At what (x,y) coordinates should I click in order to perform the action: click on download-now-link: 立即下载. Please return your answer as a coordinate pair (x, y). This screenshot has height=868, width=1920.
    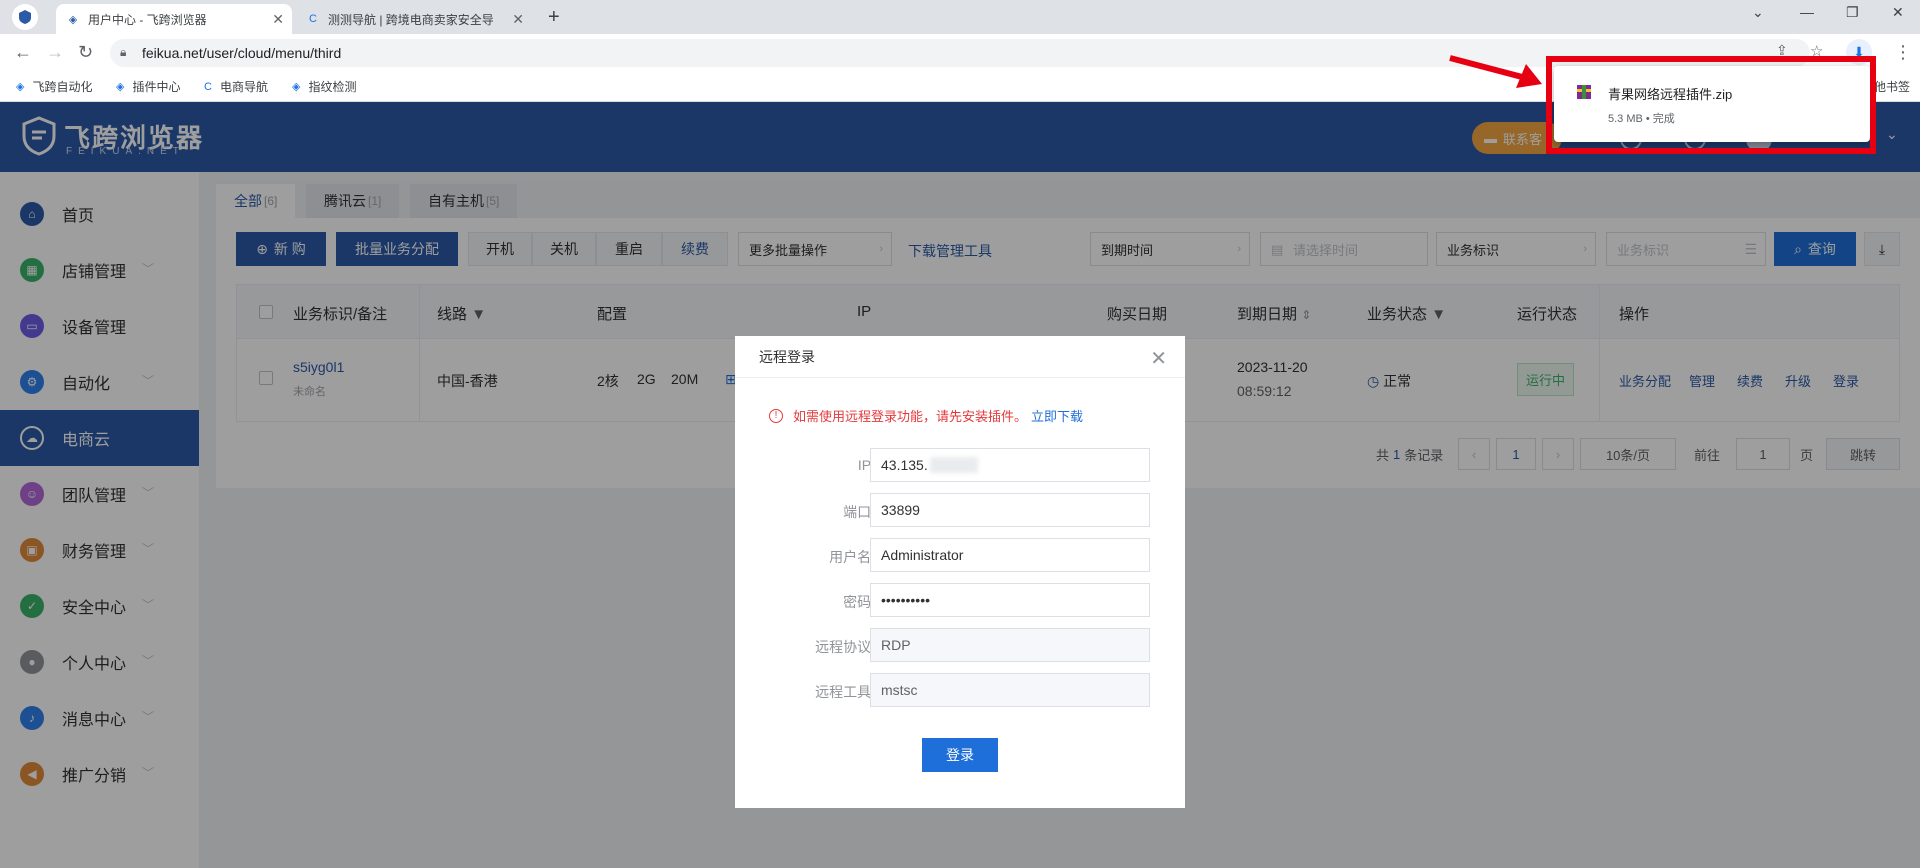
    Looking at the image, I should click on (1057, 415).